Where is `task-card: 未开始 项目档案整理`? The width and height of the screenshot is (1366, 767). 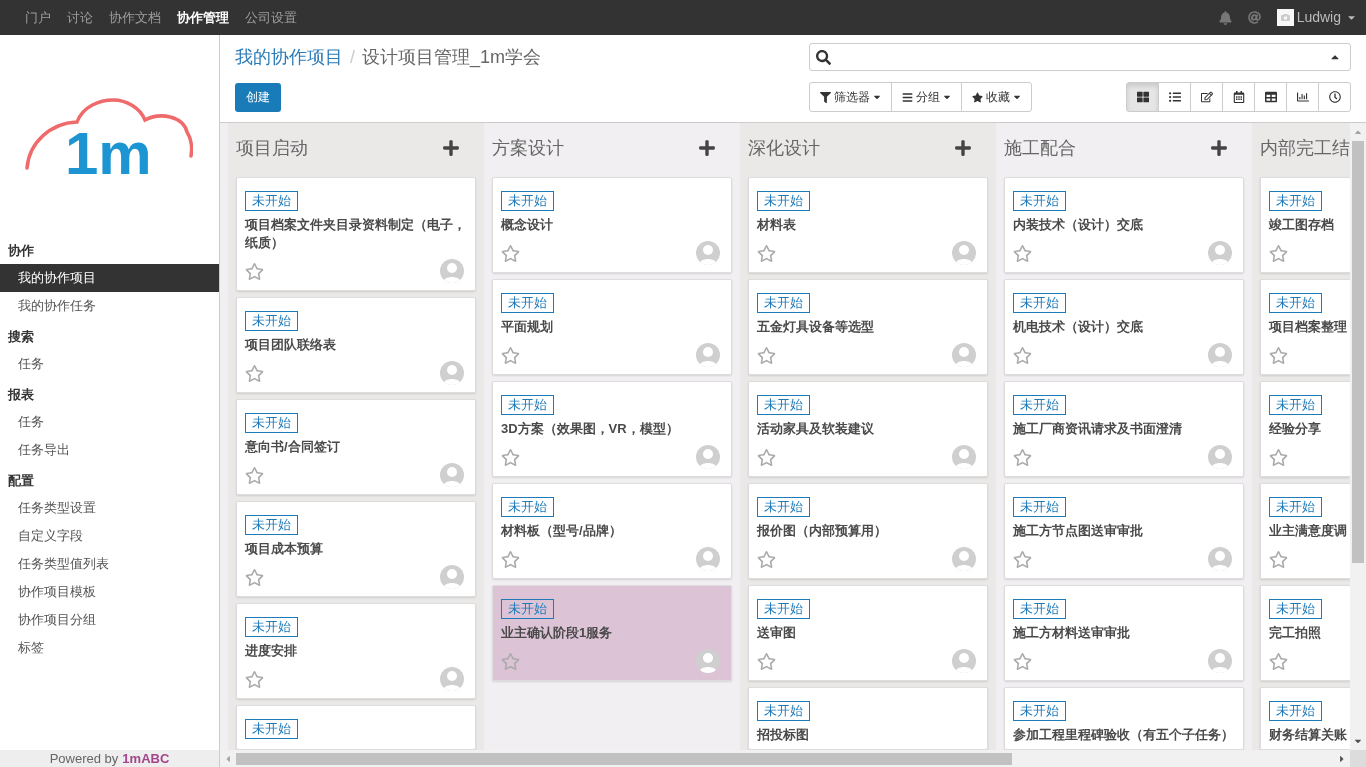
task-card: 未开始 项目档案整理 is located at coordinates (1305, 327).